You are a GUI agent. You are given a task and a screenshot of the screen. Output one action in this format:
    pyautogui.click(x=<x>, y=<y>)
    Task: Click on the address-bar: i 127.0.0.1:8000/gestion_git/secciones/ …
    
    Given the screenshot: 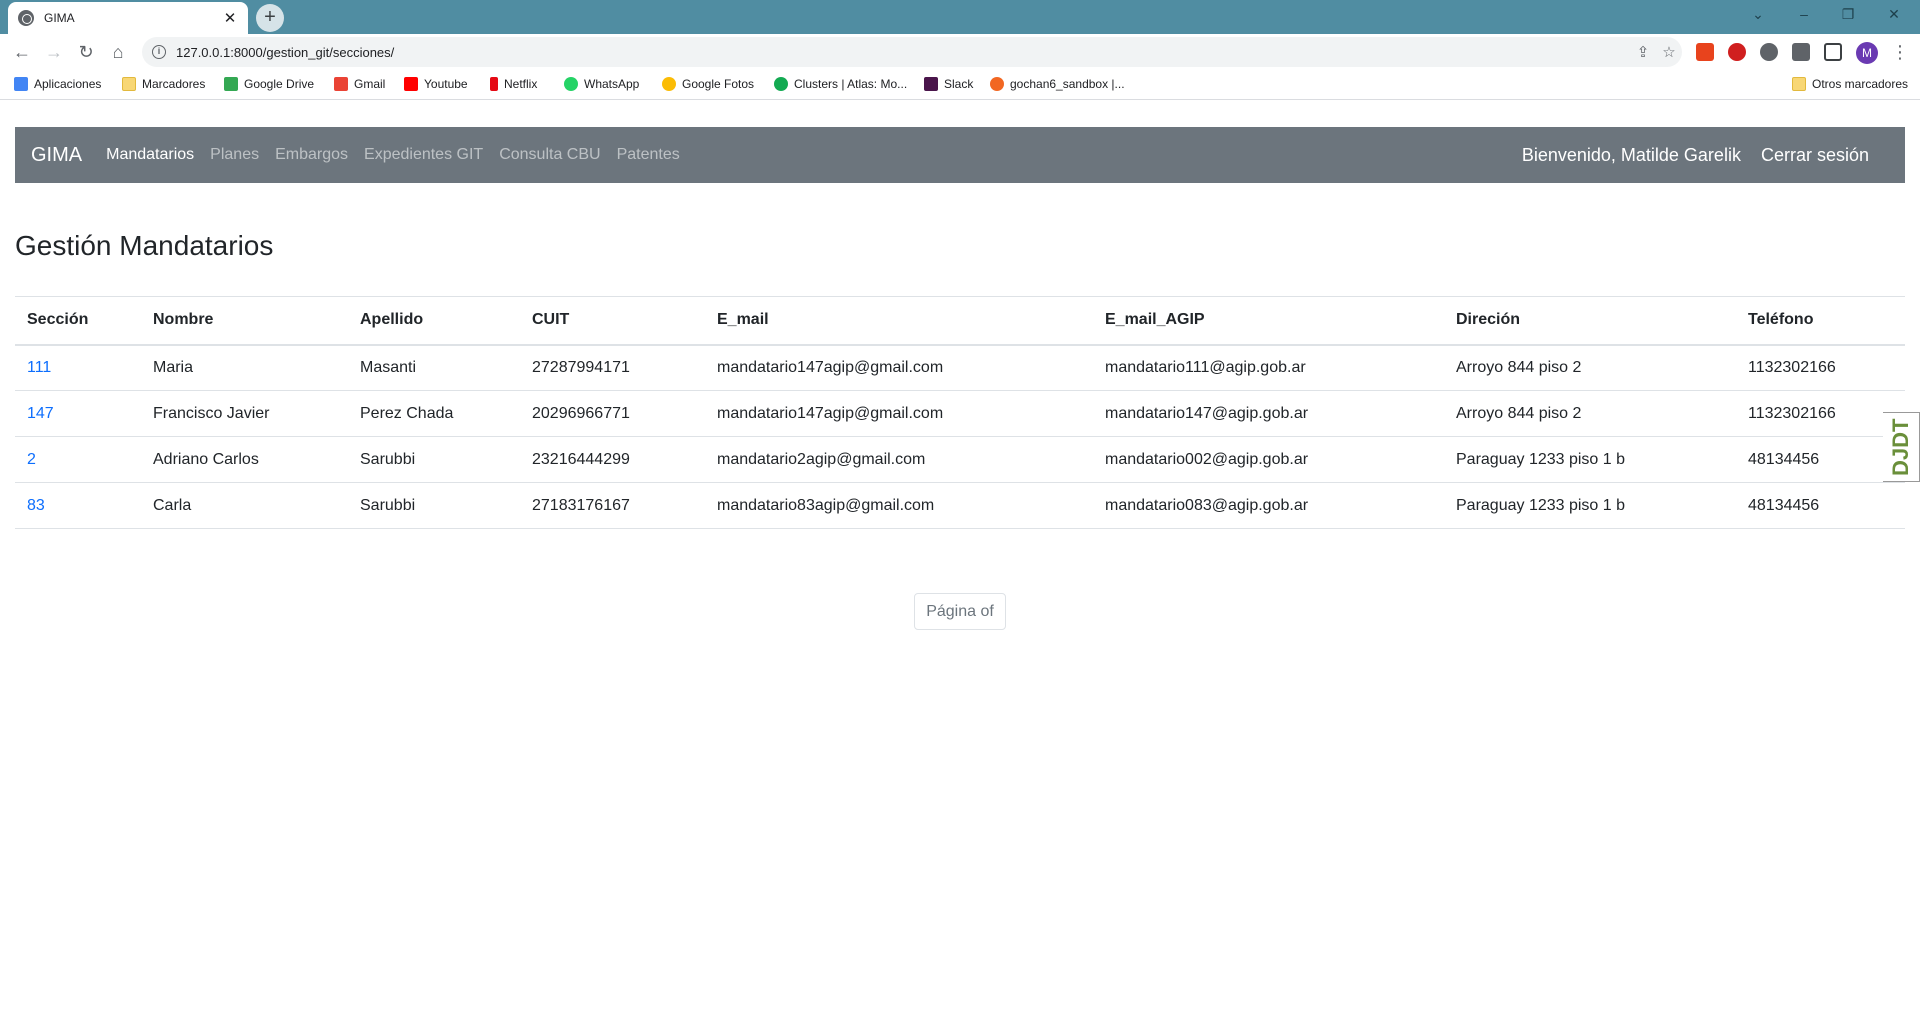 What is the action you would take?
    pyautogui.click(x=912, y=52)
    